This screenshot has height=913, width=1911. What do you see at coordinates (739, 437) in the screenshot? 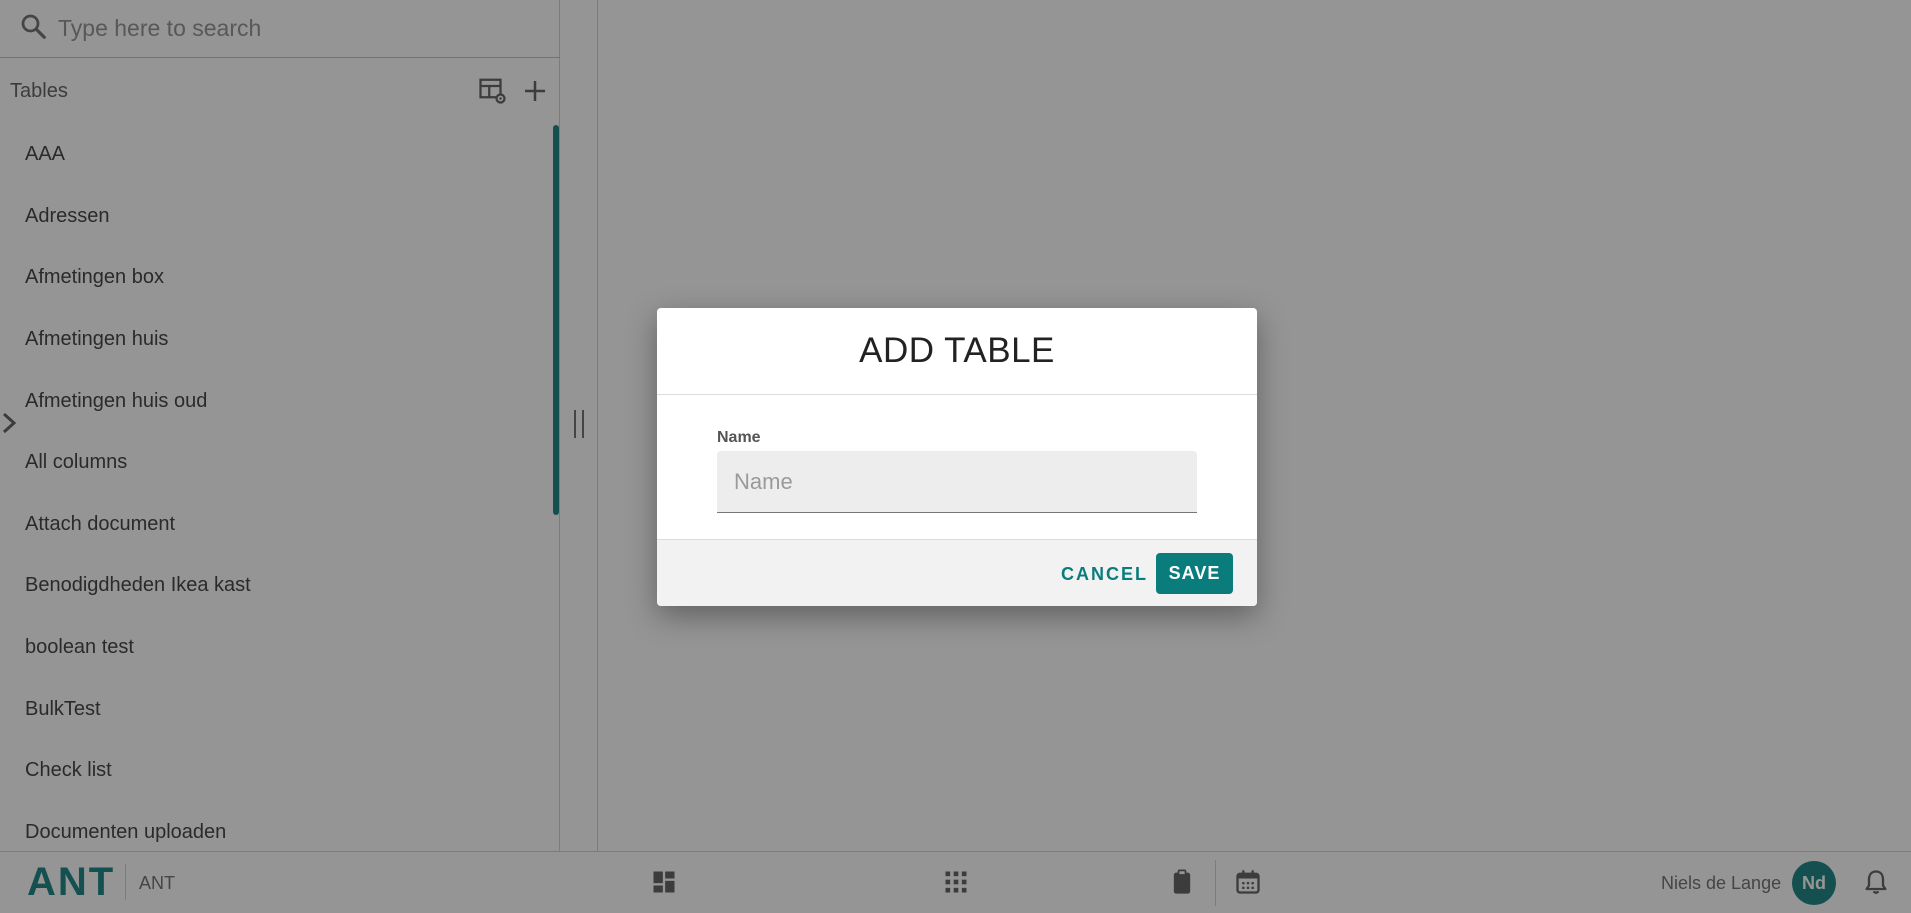
I see `name-field-label: Name` at bounding box center [739, 437].